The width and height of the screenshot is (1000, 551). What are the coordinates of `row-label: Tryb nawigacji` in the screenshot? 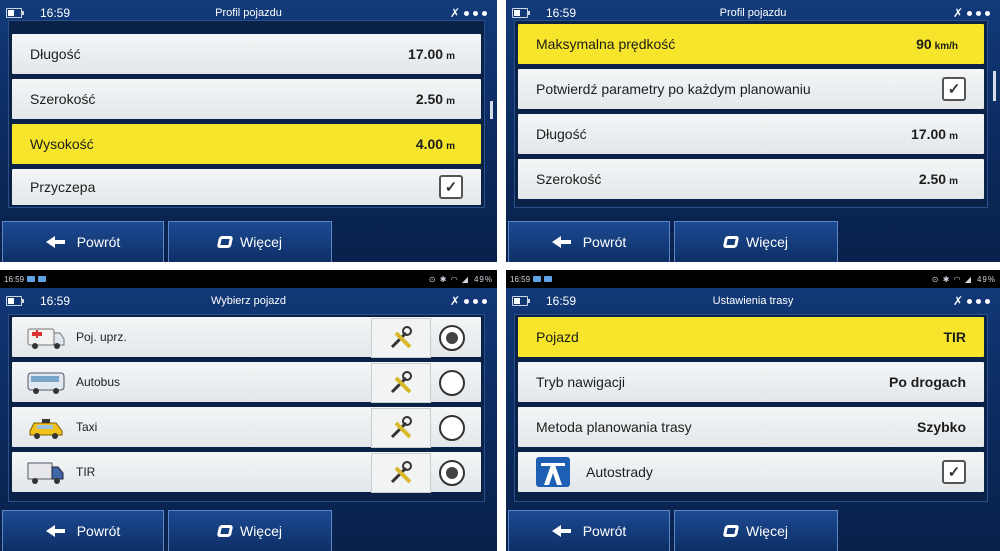 It's located at (580, 382).